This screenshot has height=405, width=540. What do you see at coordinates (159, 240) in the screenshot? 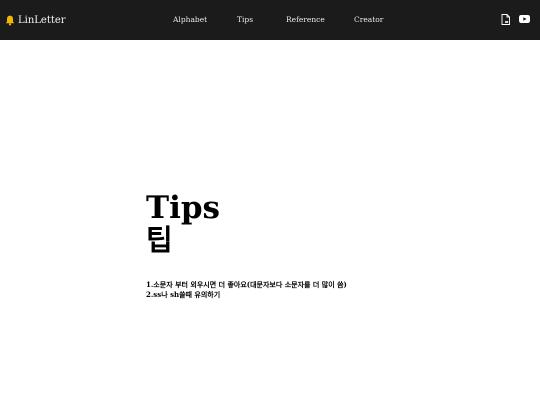
I see `page-subtitle-korean: 팁` at bounding box center [159, 240].